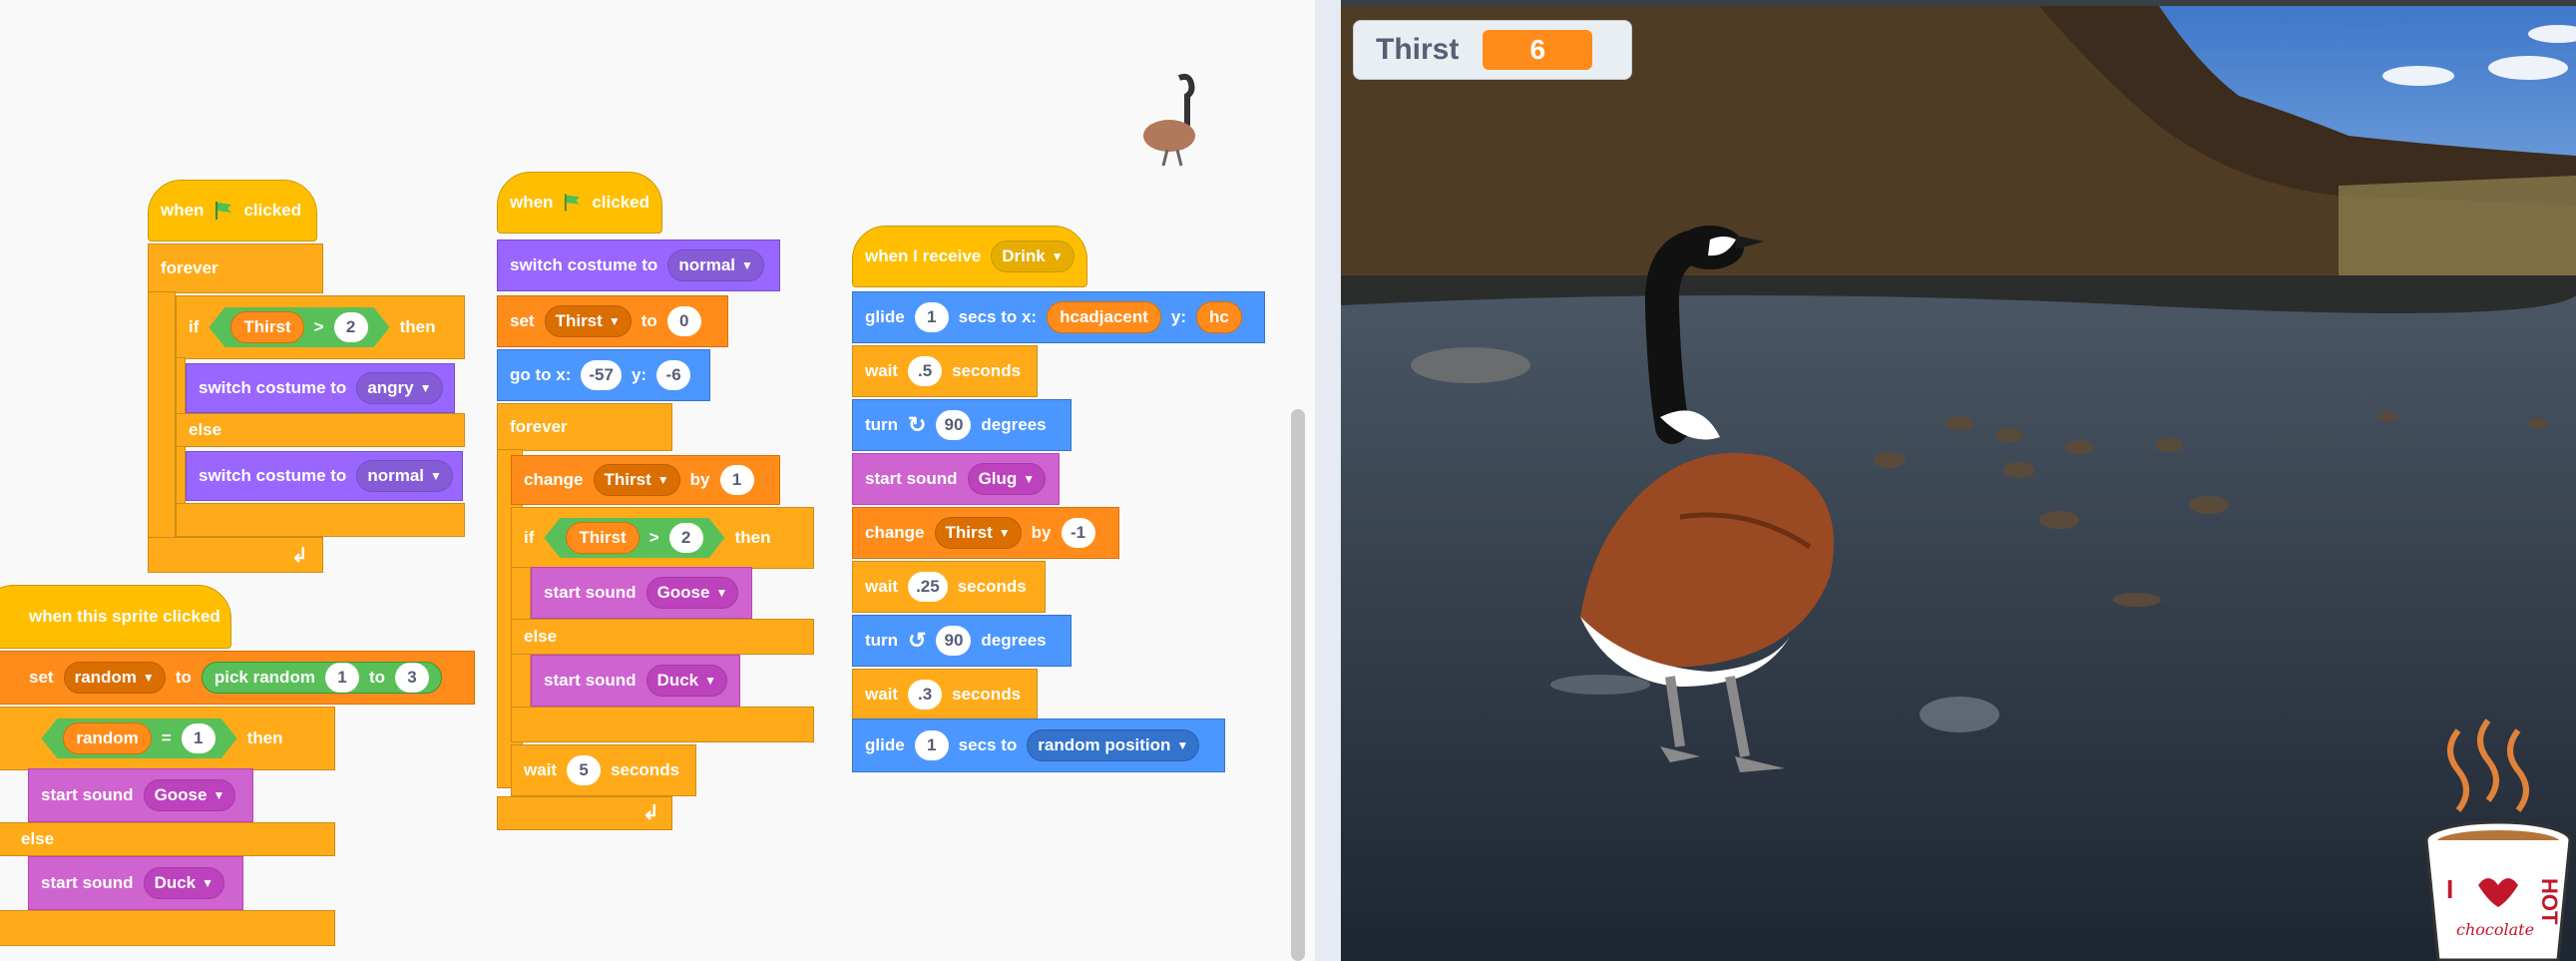 This screenshot has width=2576, height=961. What do you see at coordinates (341, 678) in the screenshot?
I see `random-from-input: 1` at bounding box center [341, 678].